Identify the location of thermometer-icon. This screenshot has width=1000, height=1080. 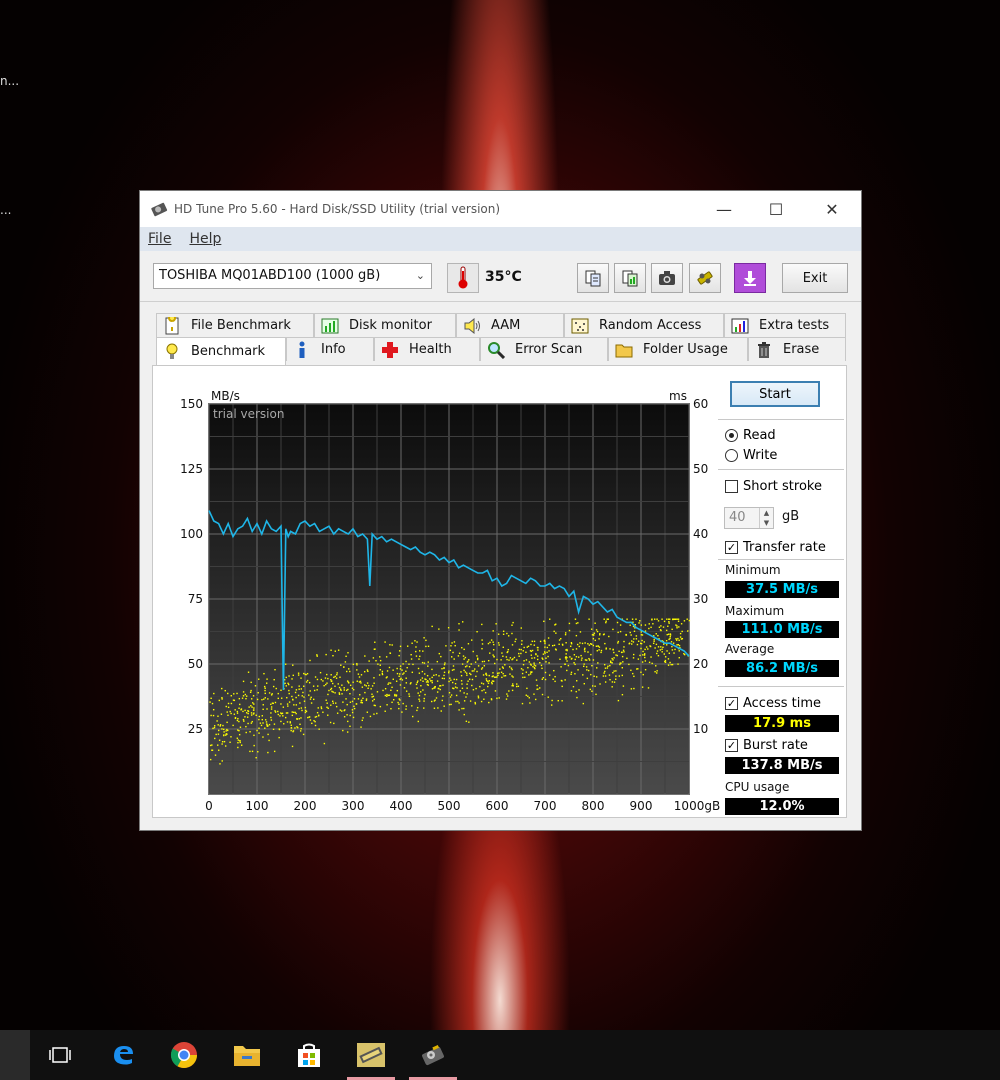
(463, 277).